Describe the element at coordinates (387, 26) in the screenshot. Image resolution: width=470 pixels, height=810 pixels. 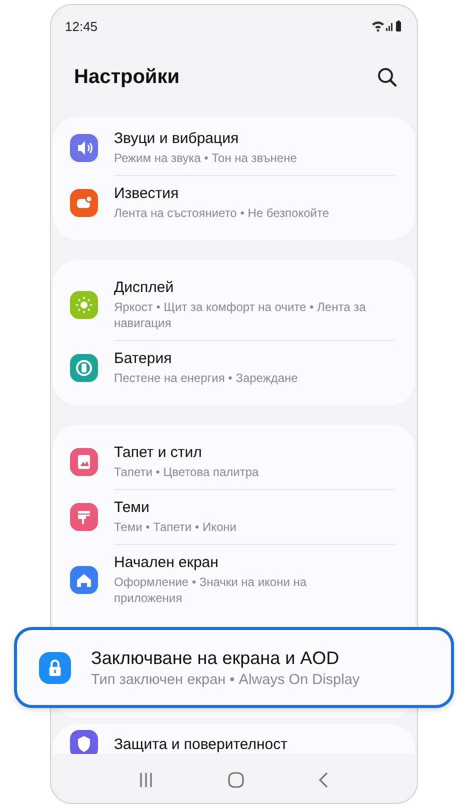
I see `status-icons` at that location.